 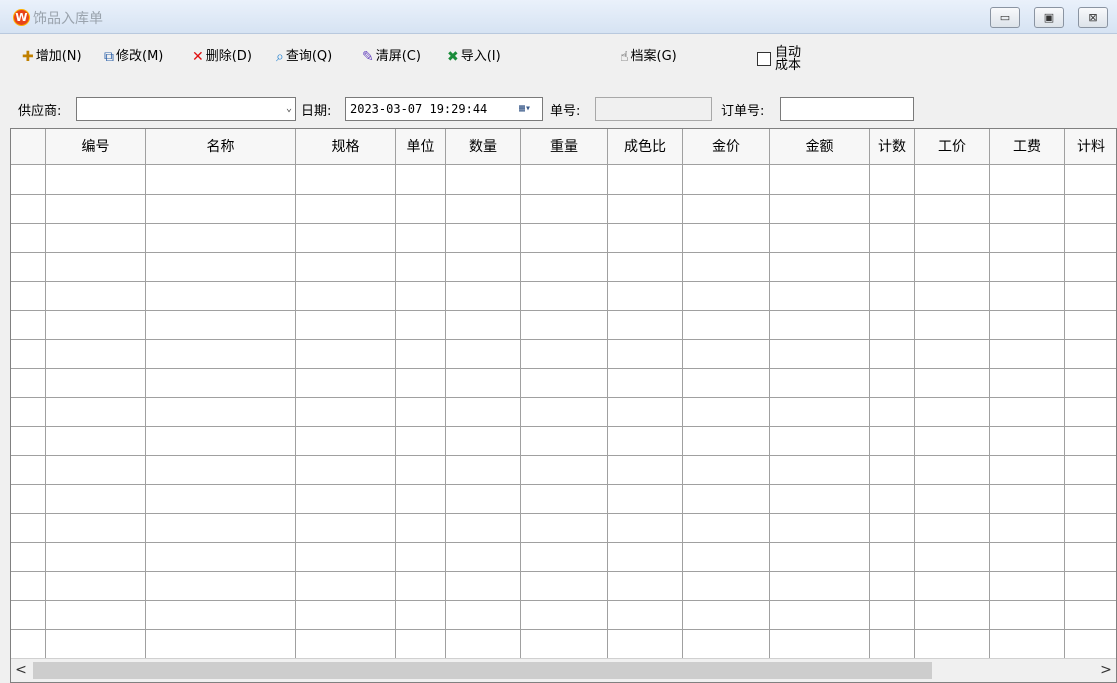 What do you see at coordinates (565, 111) in the screenshot?
I see `bill-no-label: 单号:` at bounding box center [565, 111].